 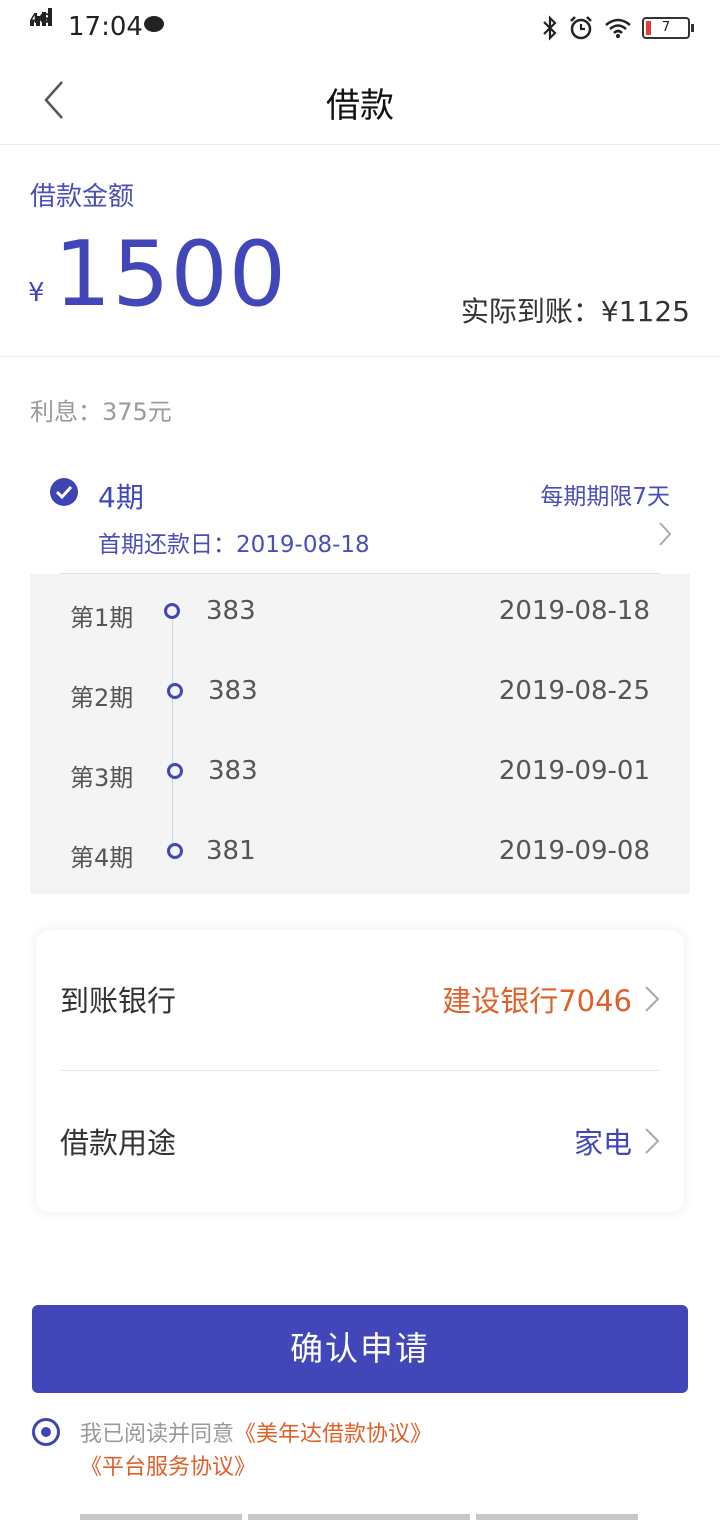 What do you see at coordinates (602, 1143) in the screenshot?
I see `purpose-value: 家电` at bounding box center [602, 1143].